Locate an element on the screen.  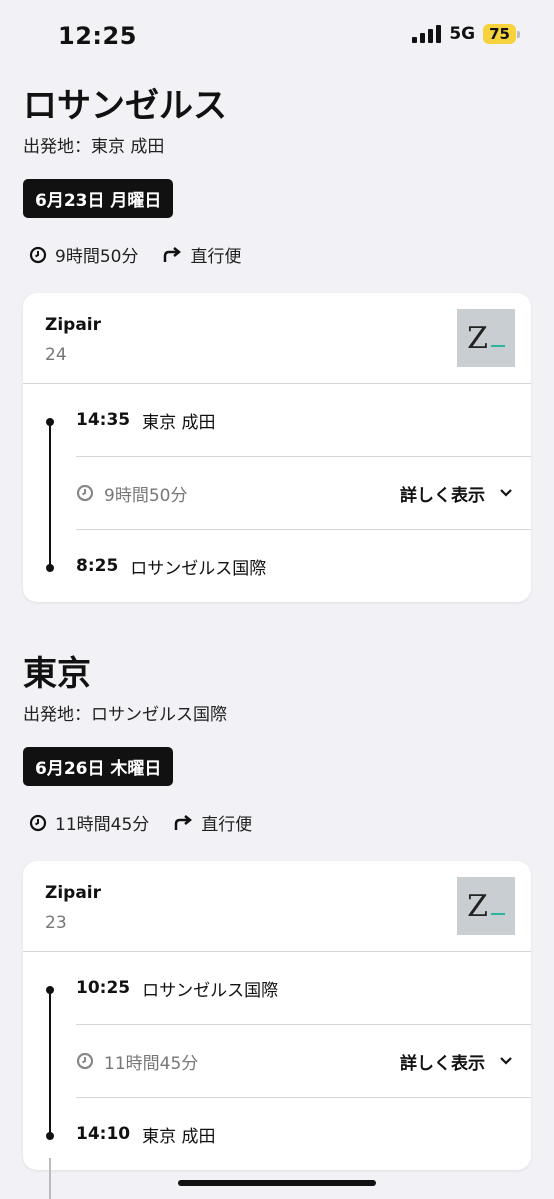
departure-stop: 14:35 東京 成田 is located at coordinates (303, 420).